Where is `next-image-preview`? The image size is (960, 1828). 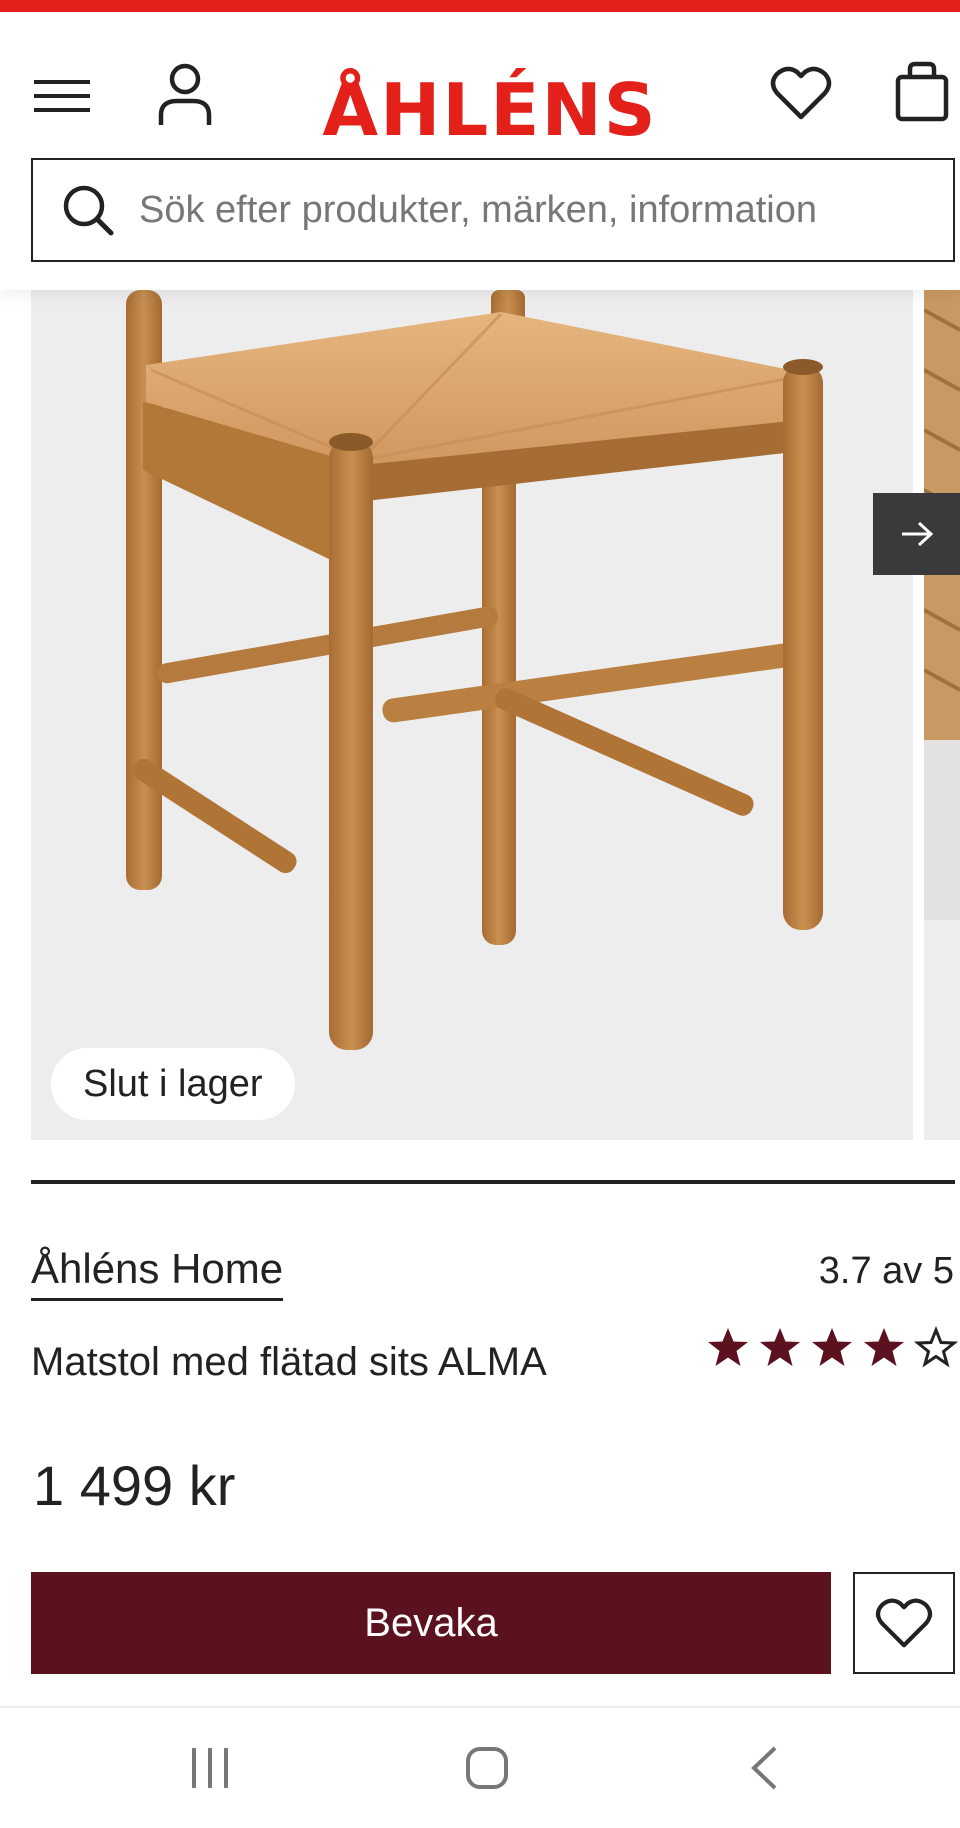
next-image-preview is located at coordinates (942, 715).